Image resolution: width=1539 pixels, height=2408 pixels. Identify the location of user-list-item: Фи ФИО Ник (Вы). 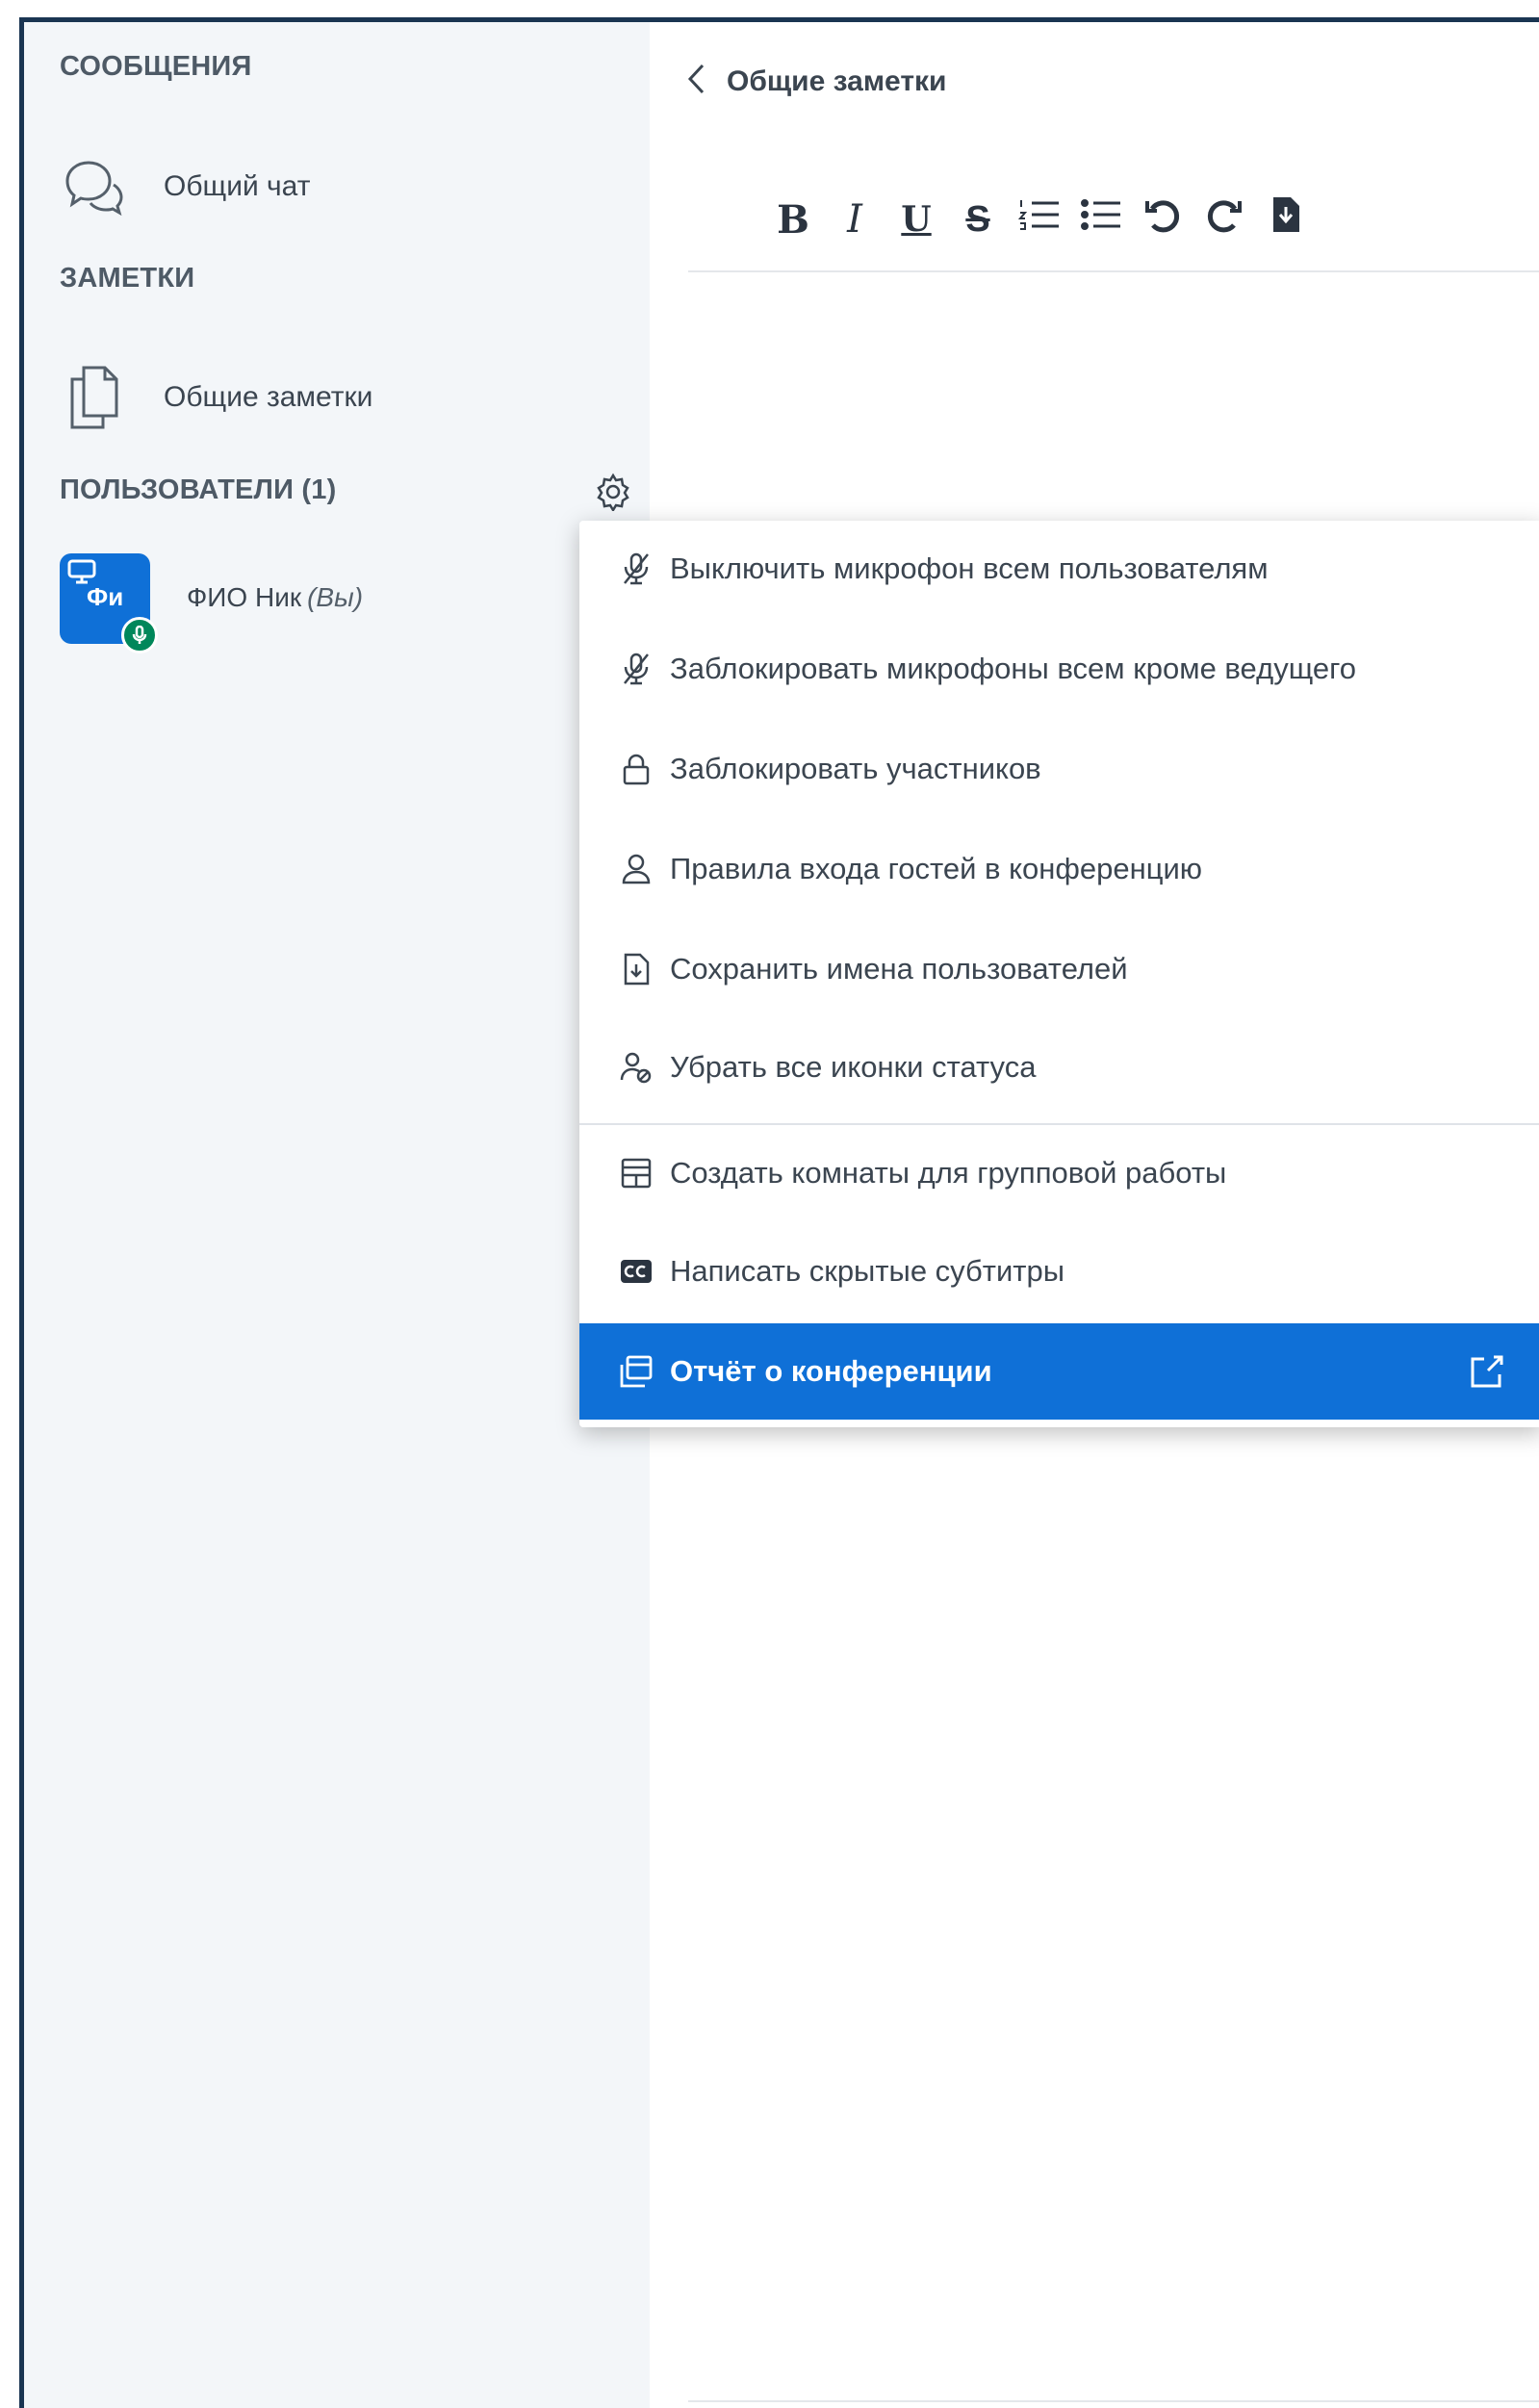
(330, 606).